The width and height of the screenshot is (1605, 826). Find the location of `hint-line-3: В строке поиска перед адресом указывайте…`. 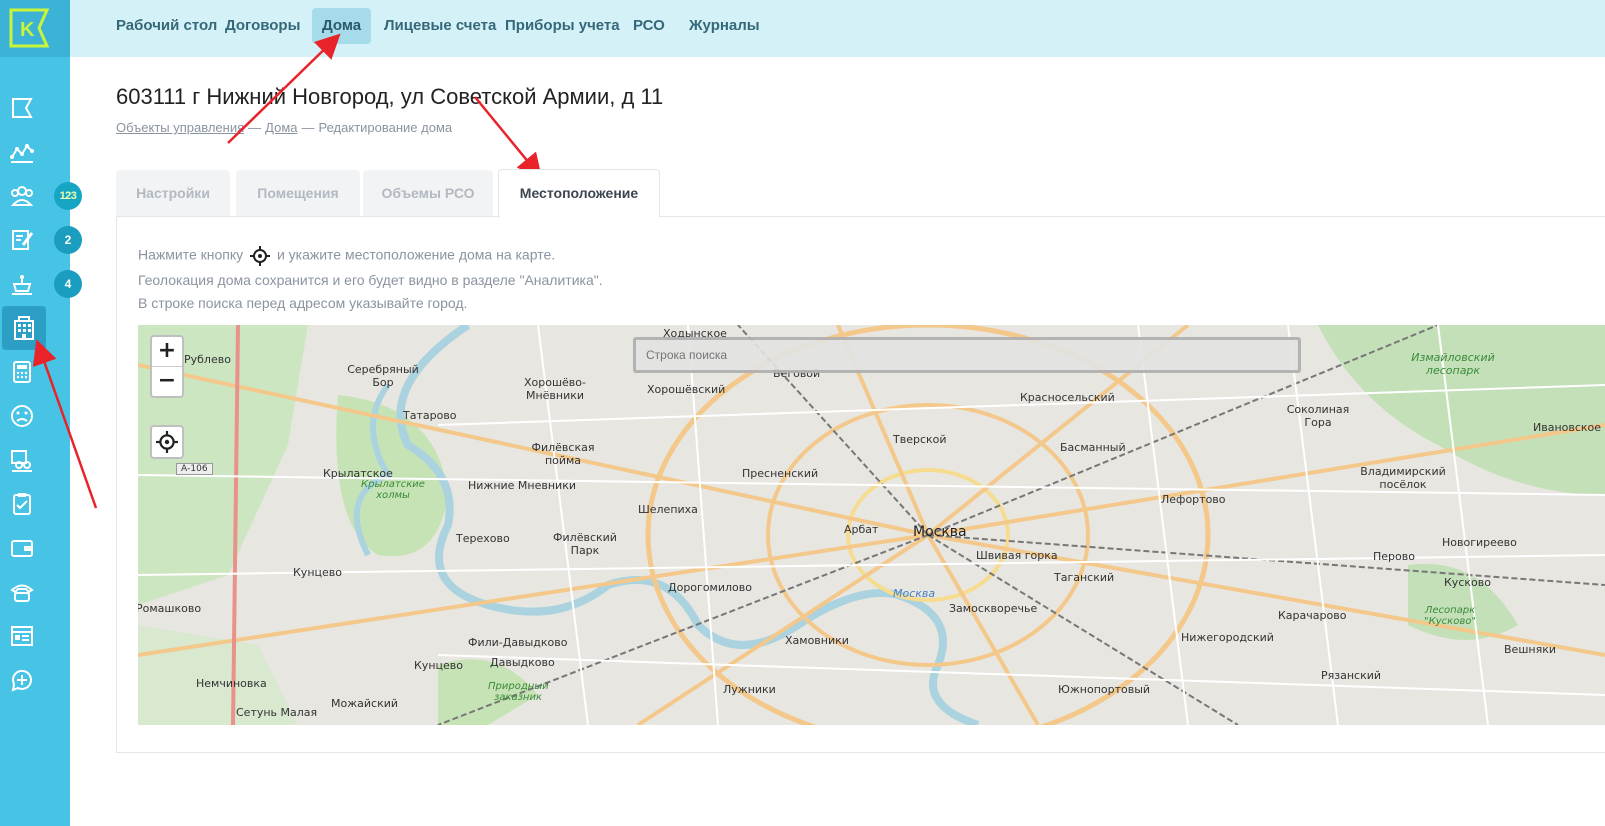

hint-line-3: В строке поиска перед адресом указывайте… is located at coordinates (303, 303).